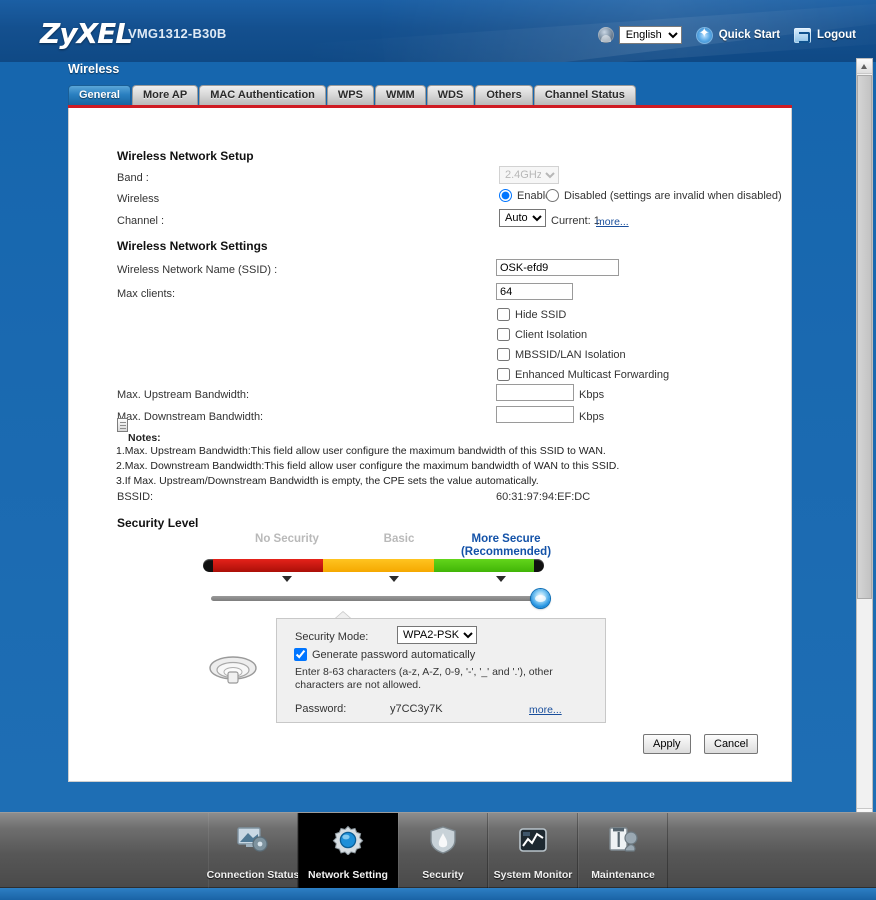  What do you see at coordinates (557, 267) in the screenshot?
I see `ssid-input` at bounding box center [557, 267].